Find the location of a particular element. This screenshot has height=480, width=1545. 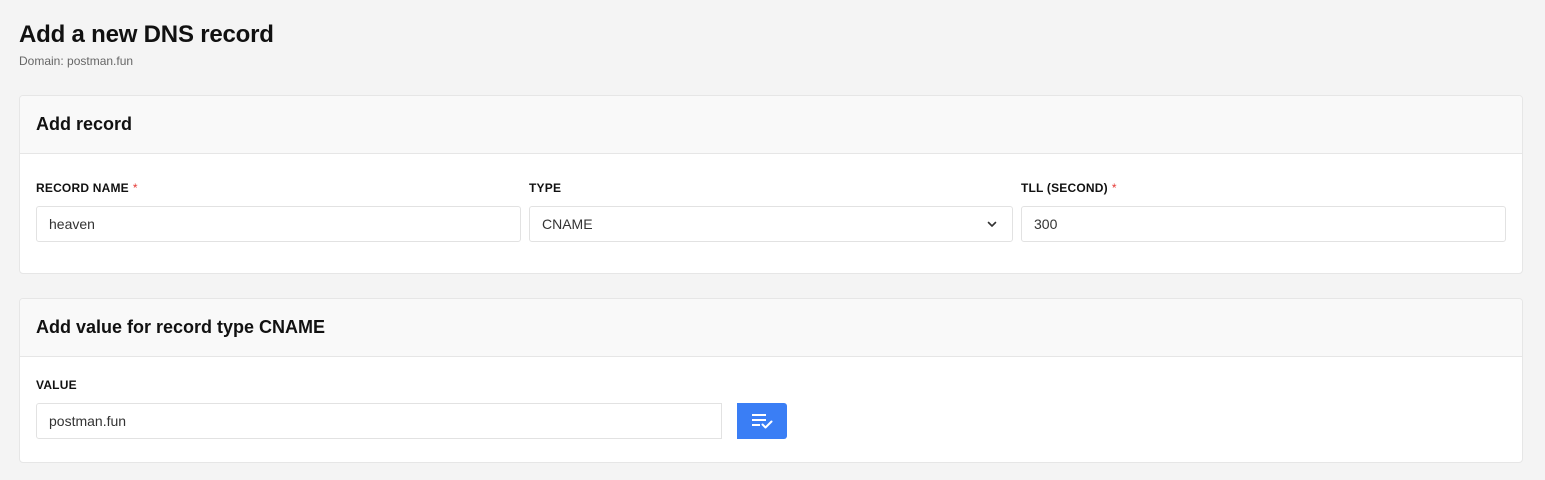

ttl-label-text: TLL (SECOND) is located at coordinates (1064, 188).